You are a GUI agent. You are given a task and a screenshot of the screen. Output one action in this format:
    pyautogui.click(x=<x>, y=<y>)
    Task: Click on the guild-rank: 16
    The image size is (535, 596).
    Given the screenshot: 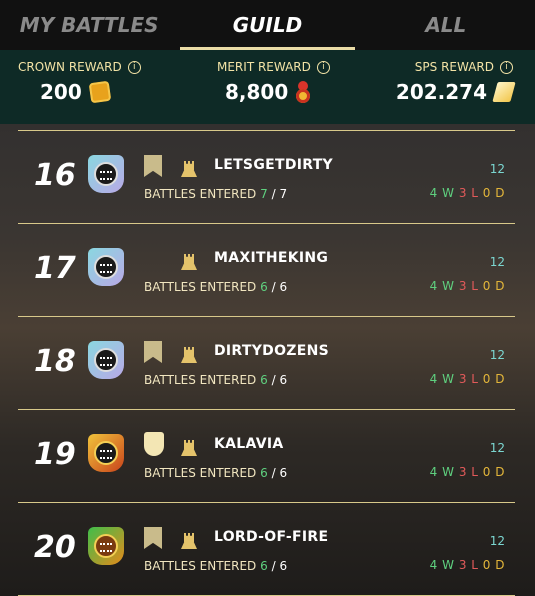 What is the action you would take?
    pyautogui.click(x=55, y=175)
    